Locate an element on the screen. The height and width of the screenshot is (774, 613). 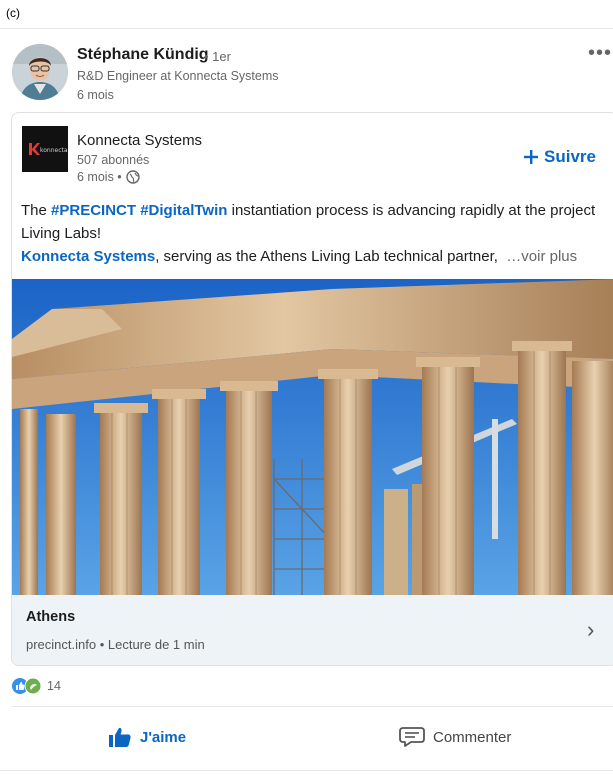
see-more-link: …voir plus is located at coordinates (541, 256).